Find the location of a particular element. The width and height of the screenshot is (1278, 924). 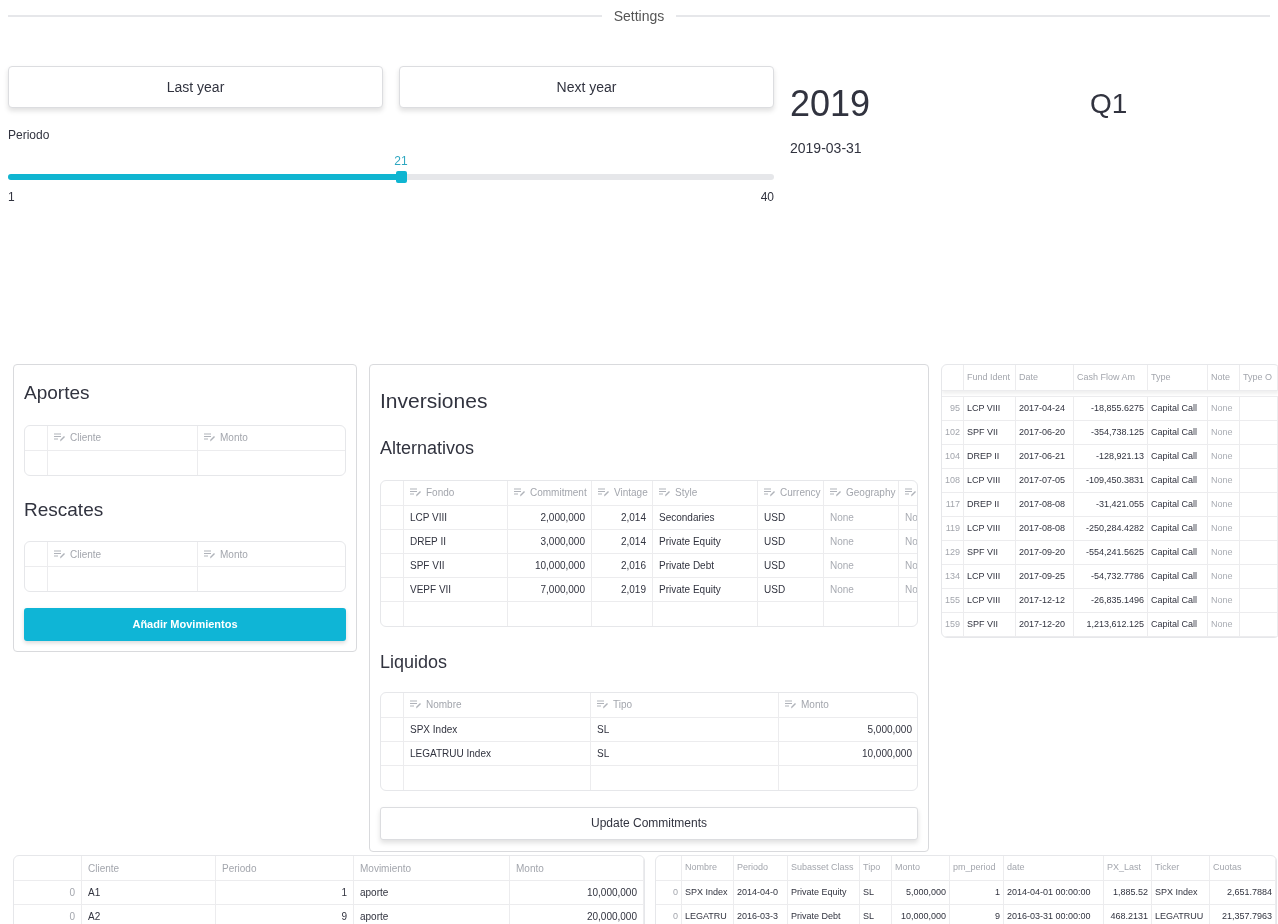

column-header: Cash Flow Am is located at coordinates (1106, 377).